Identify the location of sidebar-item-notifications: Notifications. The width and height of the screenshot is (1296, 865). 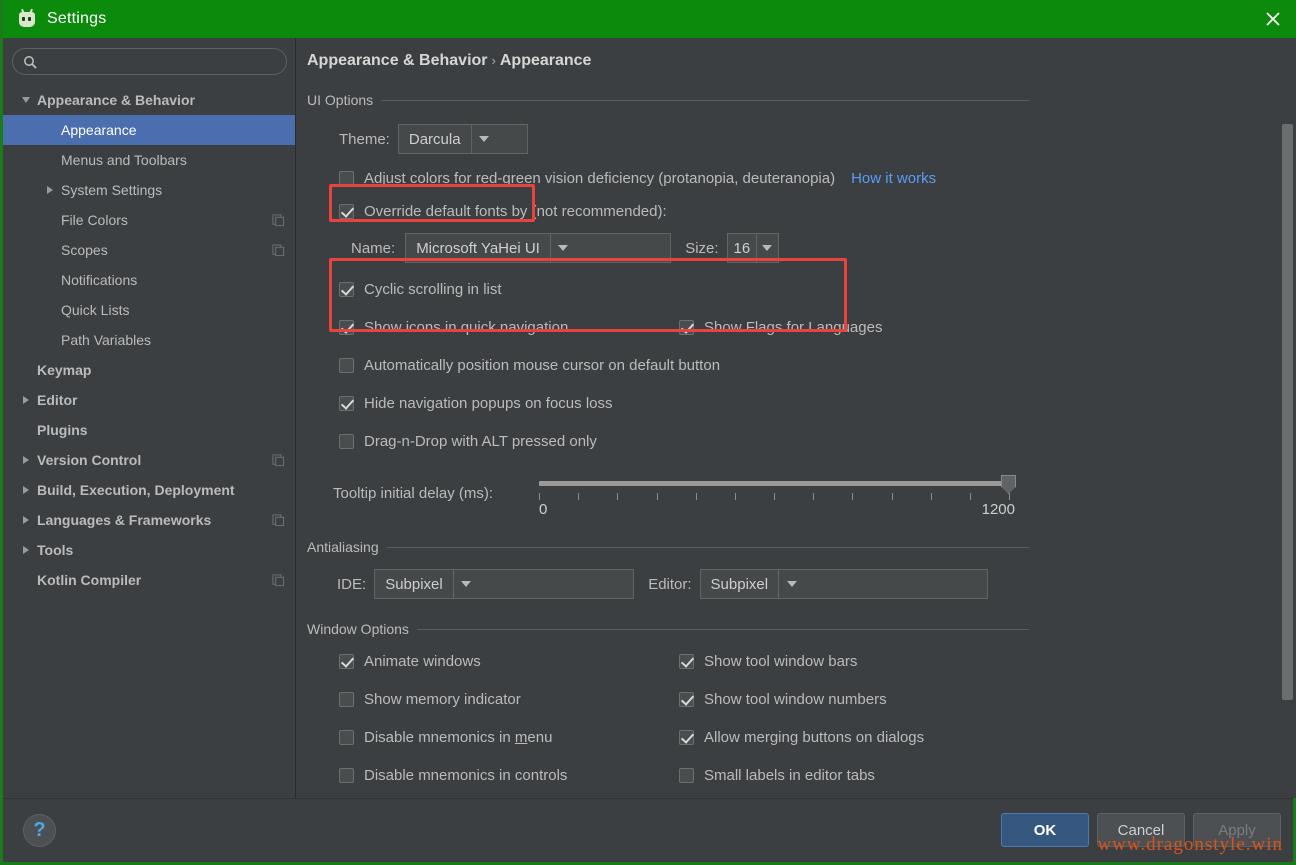
(149, 280).